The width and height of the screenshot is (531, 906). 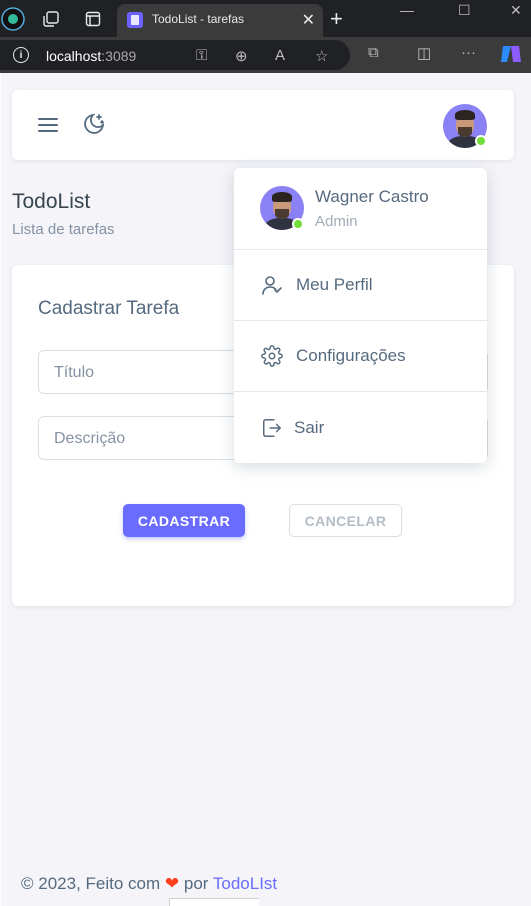 I want to click on address-bar: i localhost:3089 ⚿ ⊕ A ☆ ⧉ ◫ ···, so click(x=265, y=55).